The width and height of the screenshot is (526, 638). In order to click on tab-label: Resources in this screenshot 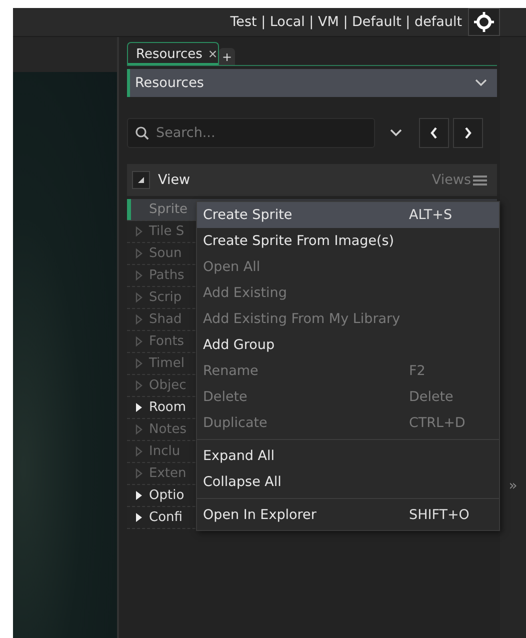, I will do `click(169, 54)`.